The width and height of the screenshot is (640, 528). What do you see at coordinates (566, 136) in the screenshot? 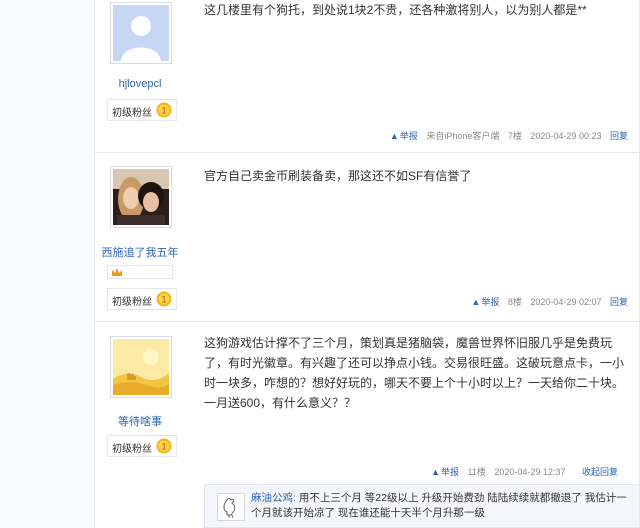
I see `post-time: 2020-04-29 00:23` at bounding box center [566, 136].